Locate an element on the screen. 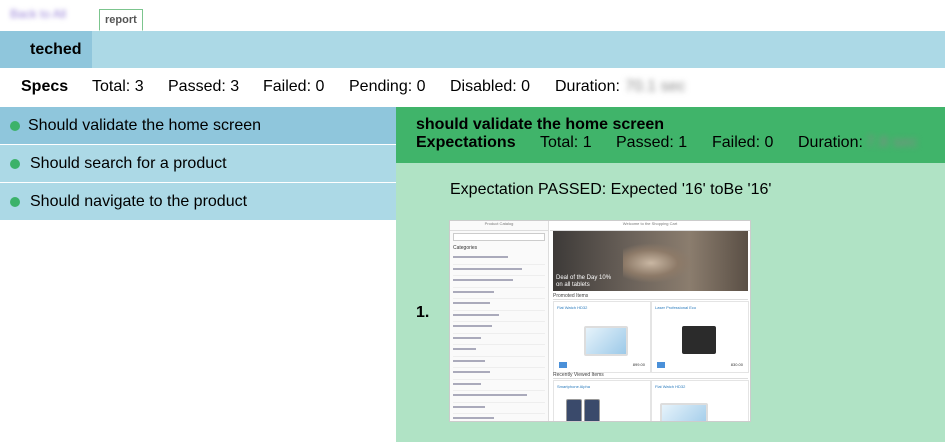 This screenshot has width=945, height=442. pending-count: Pending: 0 is located at coordinates (387, 86).